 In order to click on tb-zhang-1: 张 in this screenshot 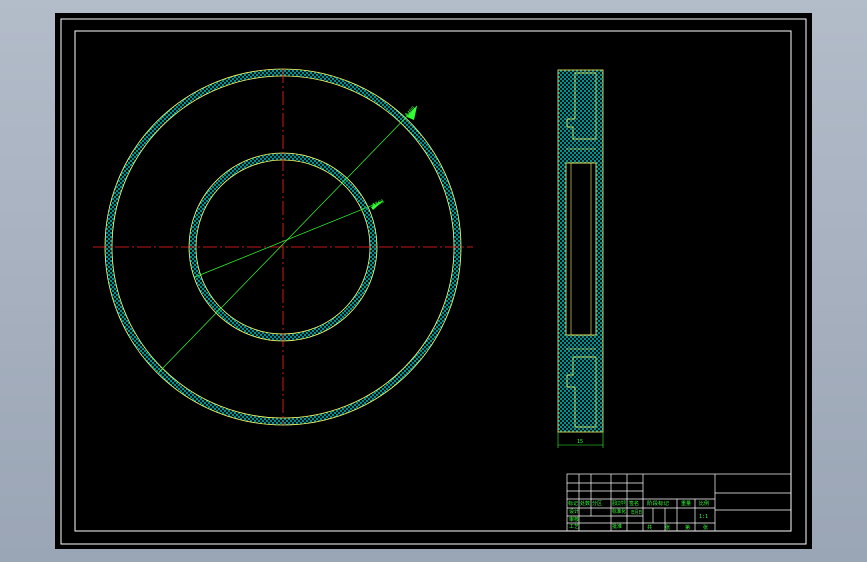, I will do `click(667, 527)`.